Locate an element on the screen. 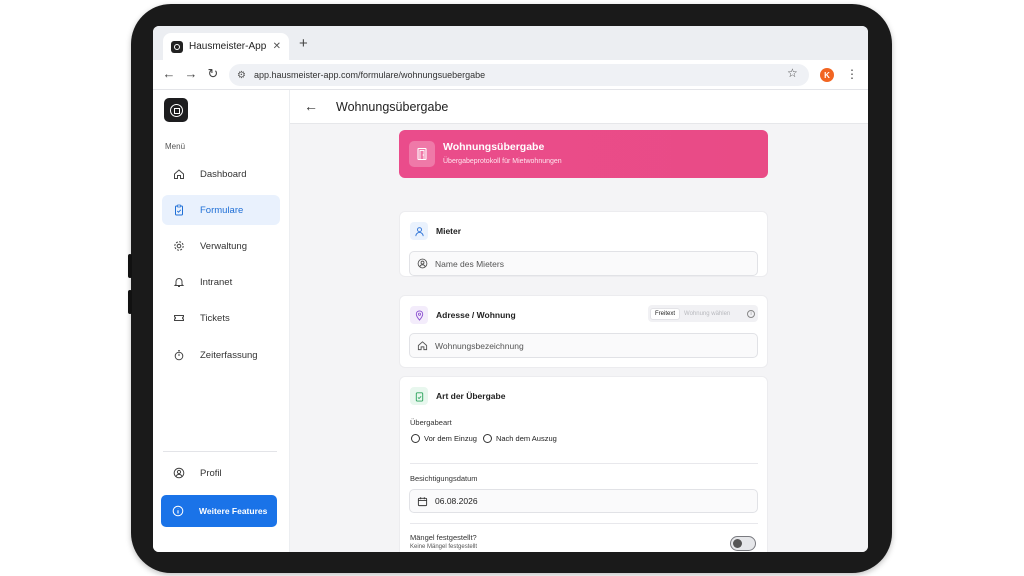 The height and width of the screenshot is (576, 1024). radio-after-move-out is located at coordinates (487, 438).